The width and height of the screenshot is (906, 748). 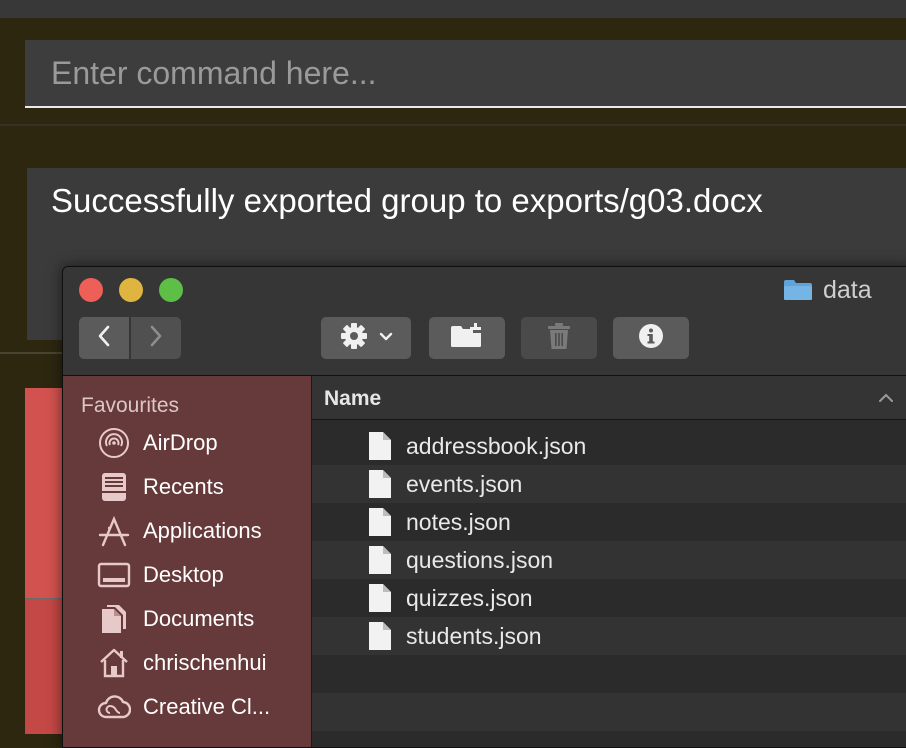 I want to click on trash-icon, so click(x=559, y=338).